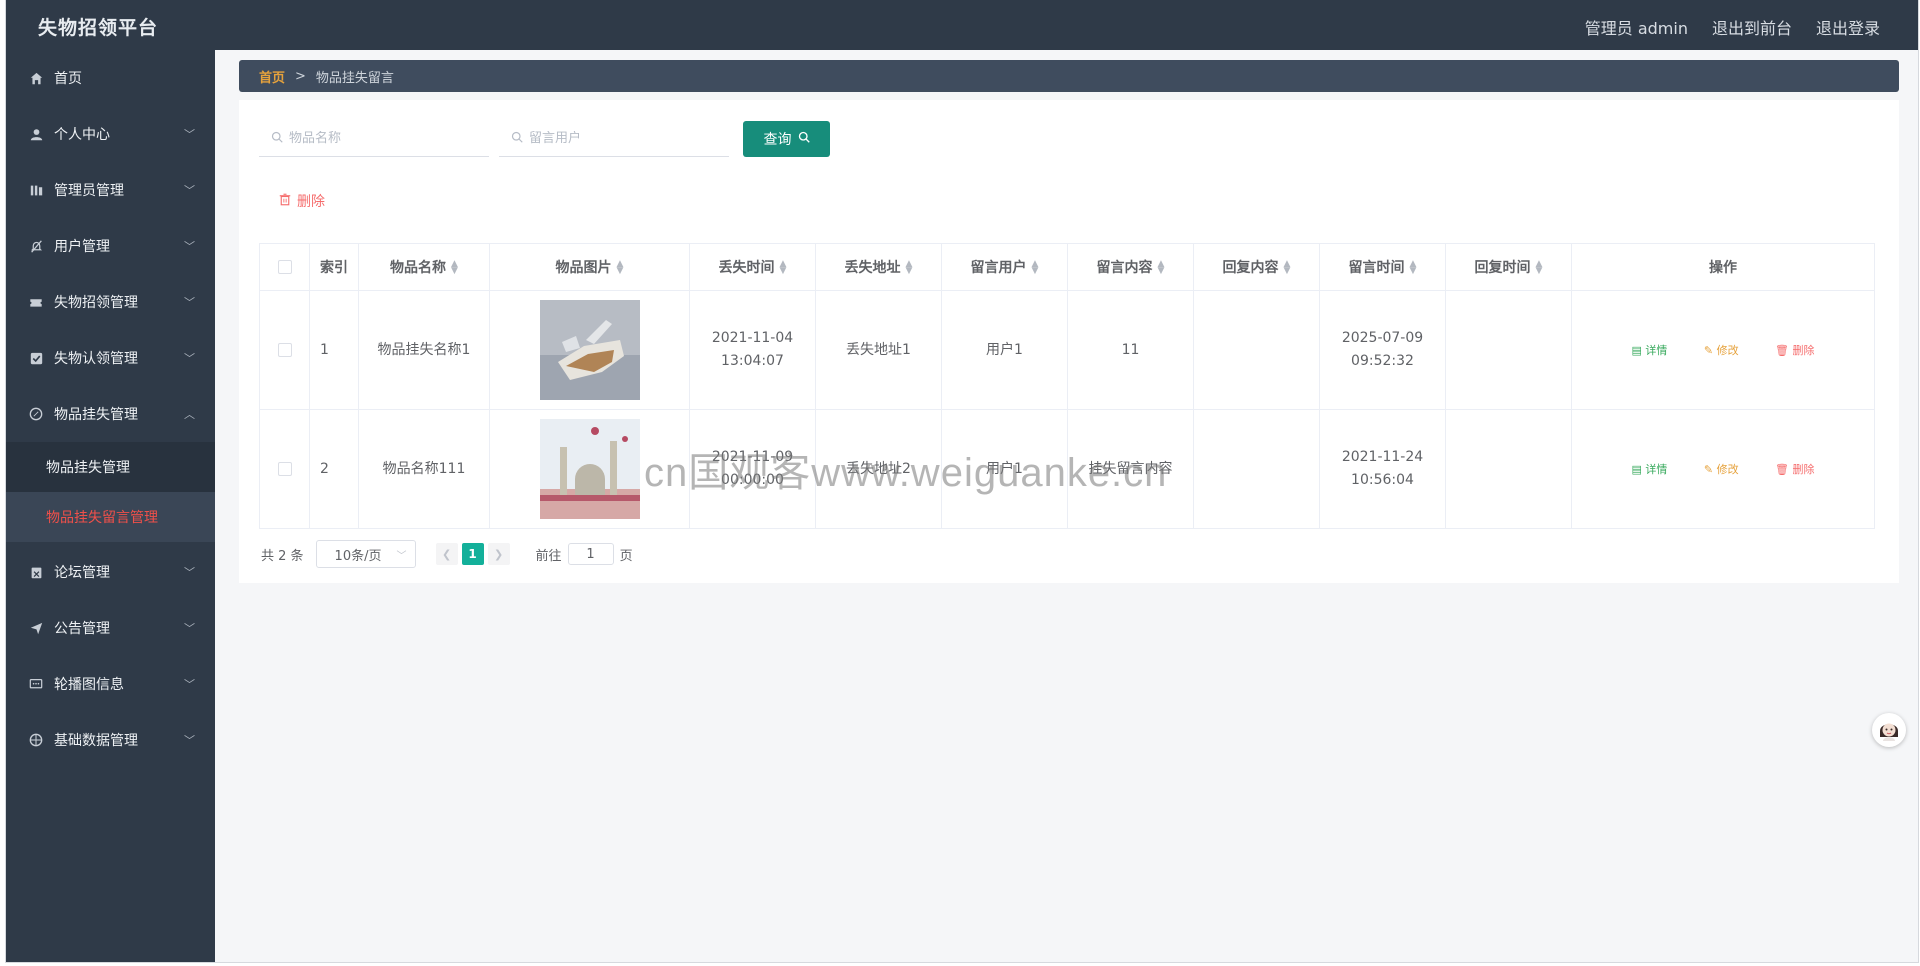  Describe the element at coordinates (36, 78) in the screenshot. I see `home-icon` at that location.